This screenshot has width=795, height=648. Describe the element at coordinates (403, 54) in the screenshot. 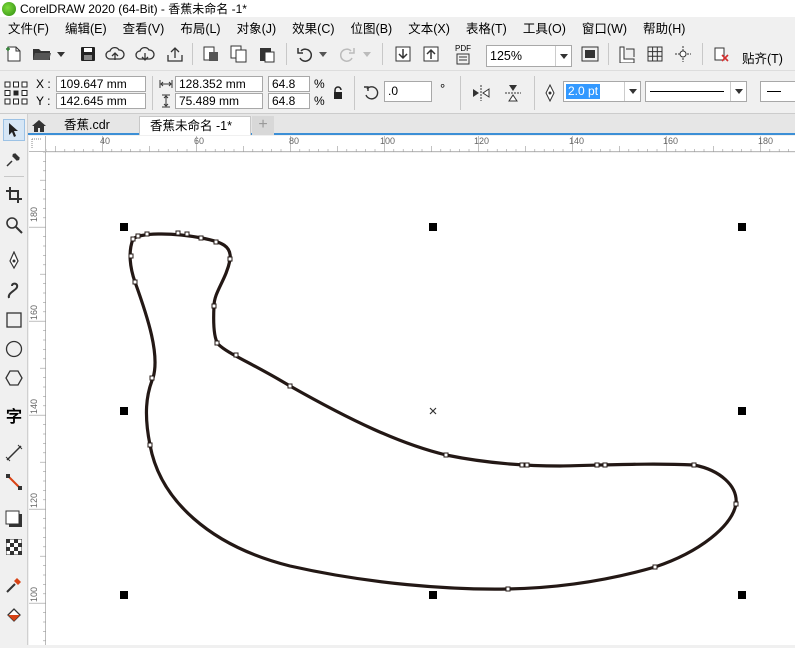

I see `import-file-icon` at that location.